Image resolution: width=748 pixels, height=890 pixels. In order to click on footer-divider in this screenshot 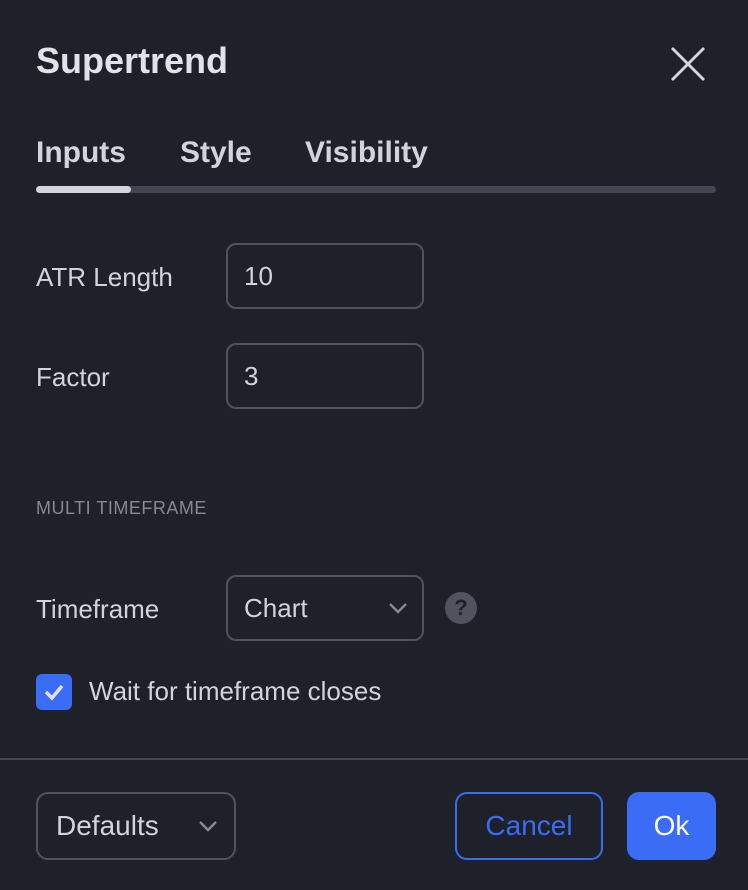, I will do `click(374, 759)`.